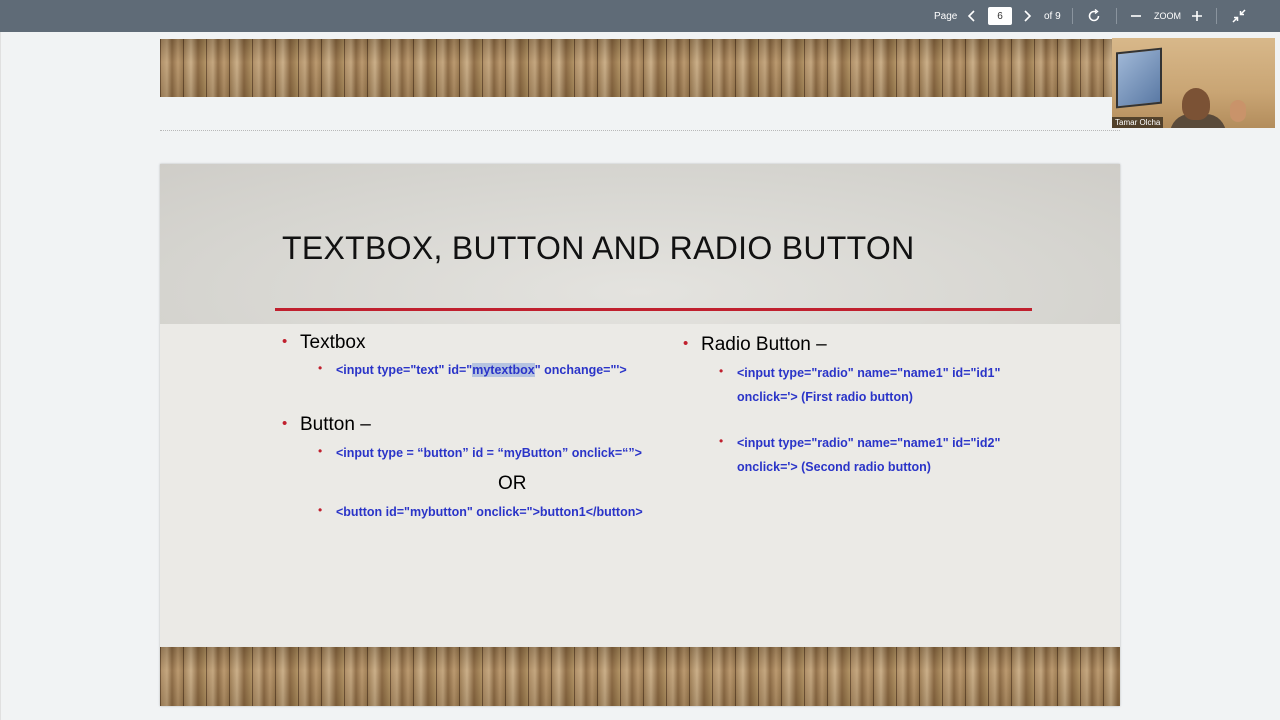 The height and width of the screenshot is (720, 1280). What do you see at coordinates (946, 16) in the screenshot?
I see `page-label: Page` at bounding box center [946, 16].